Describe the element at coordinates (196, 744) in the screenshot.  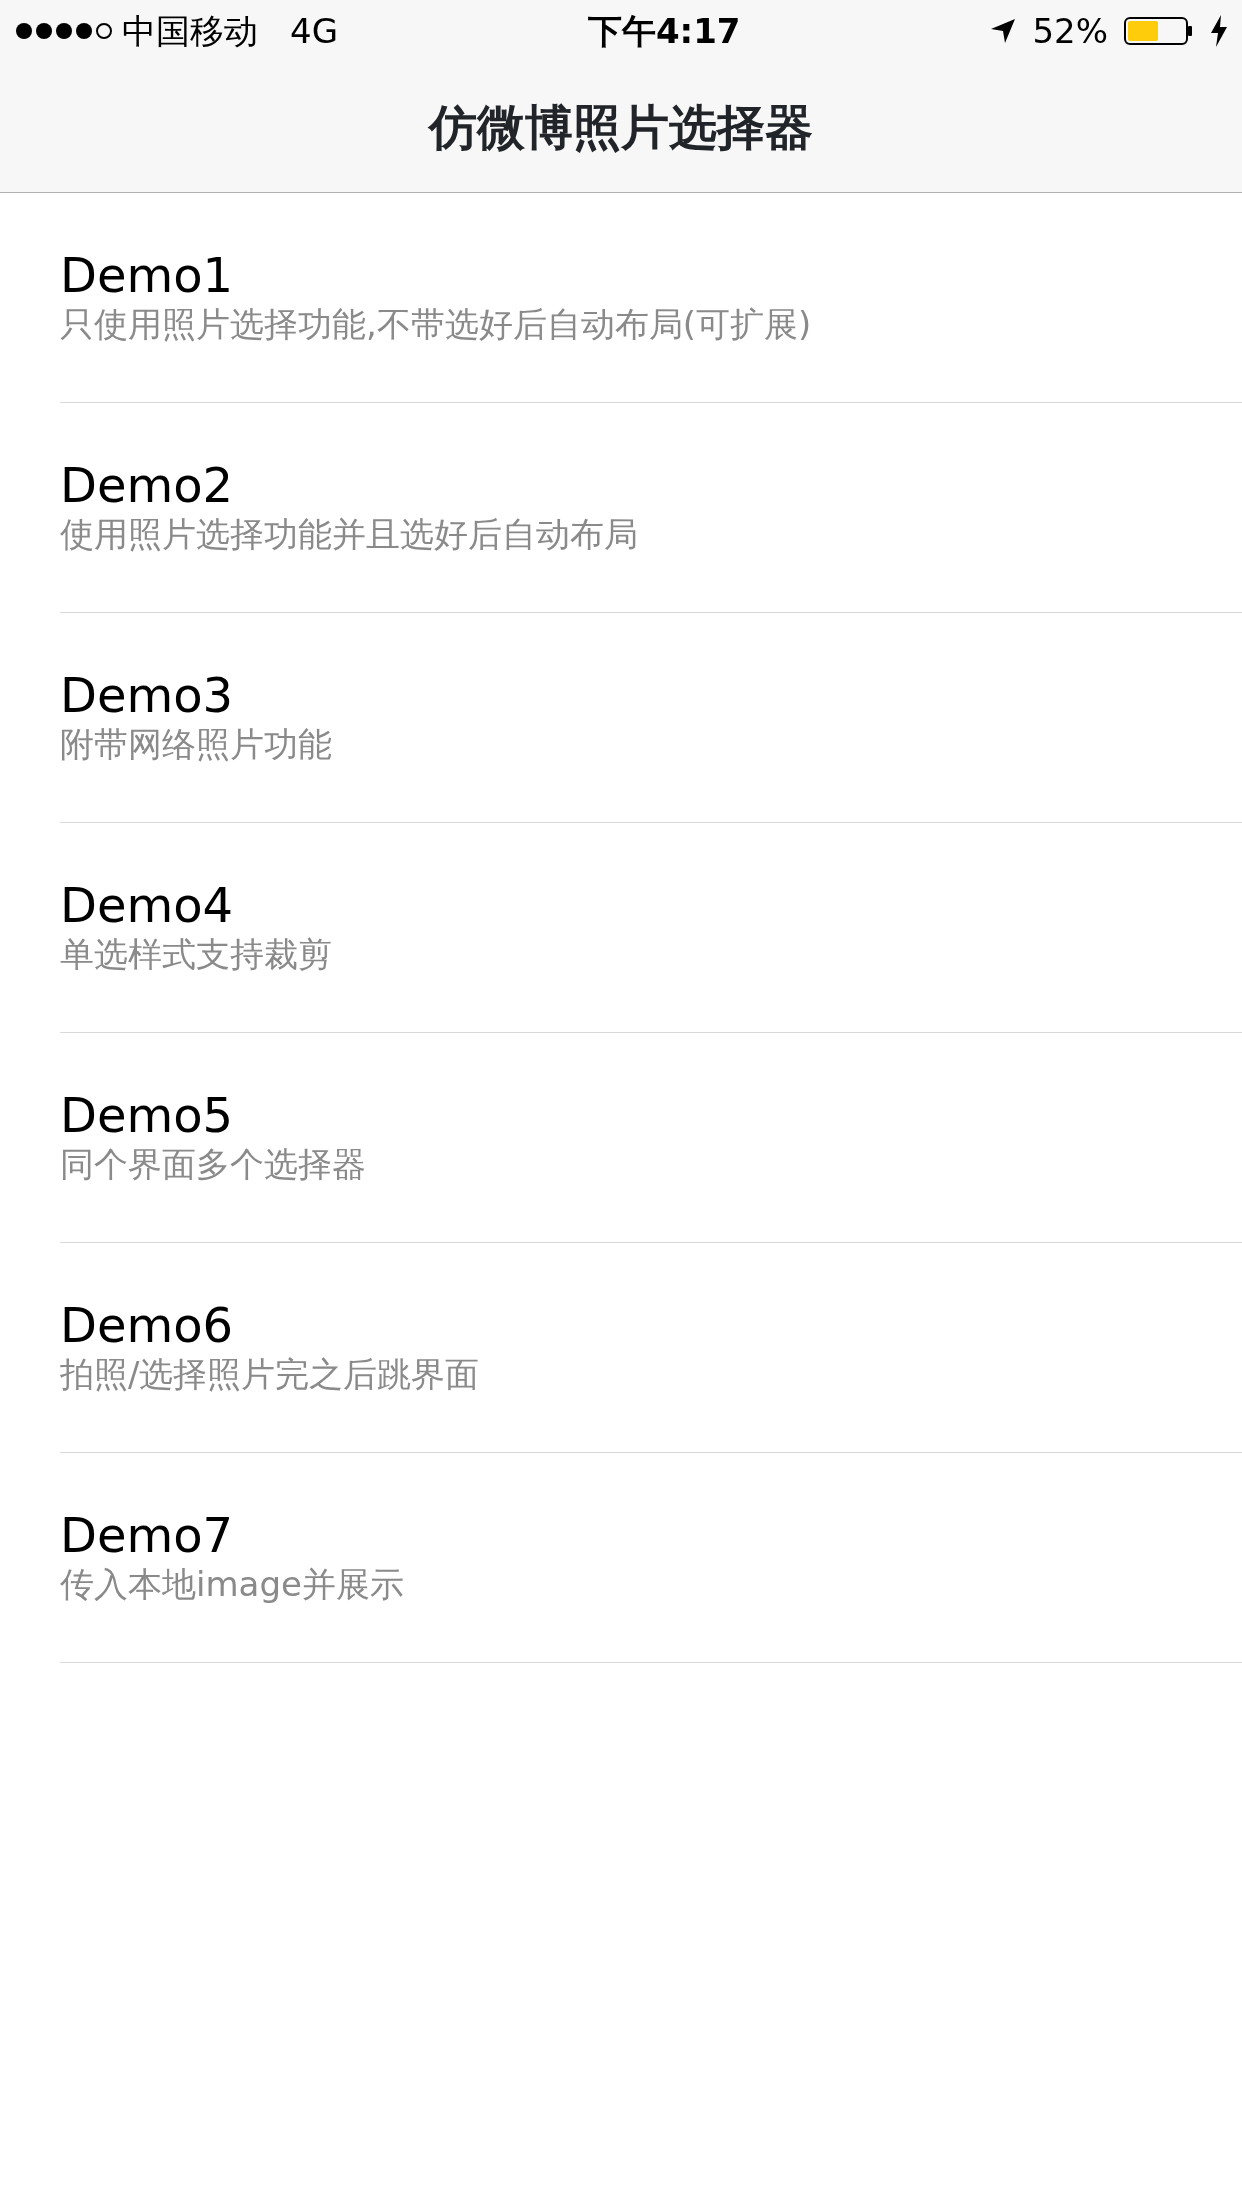
I see `row-subtitle: 附带网络照片功能` at that location.